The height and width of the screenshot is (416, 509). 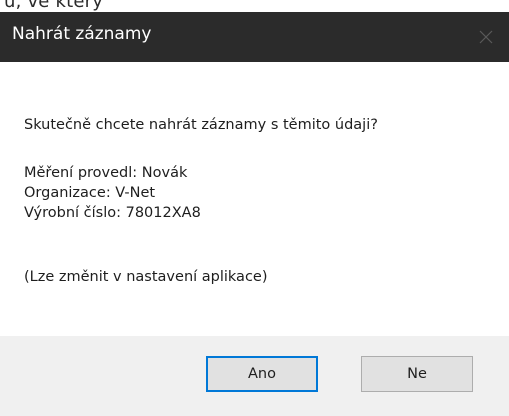 I want to click on close-button, so click(x=486, y=37).